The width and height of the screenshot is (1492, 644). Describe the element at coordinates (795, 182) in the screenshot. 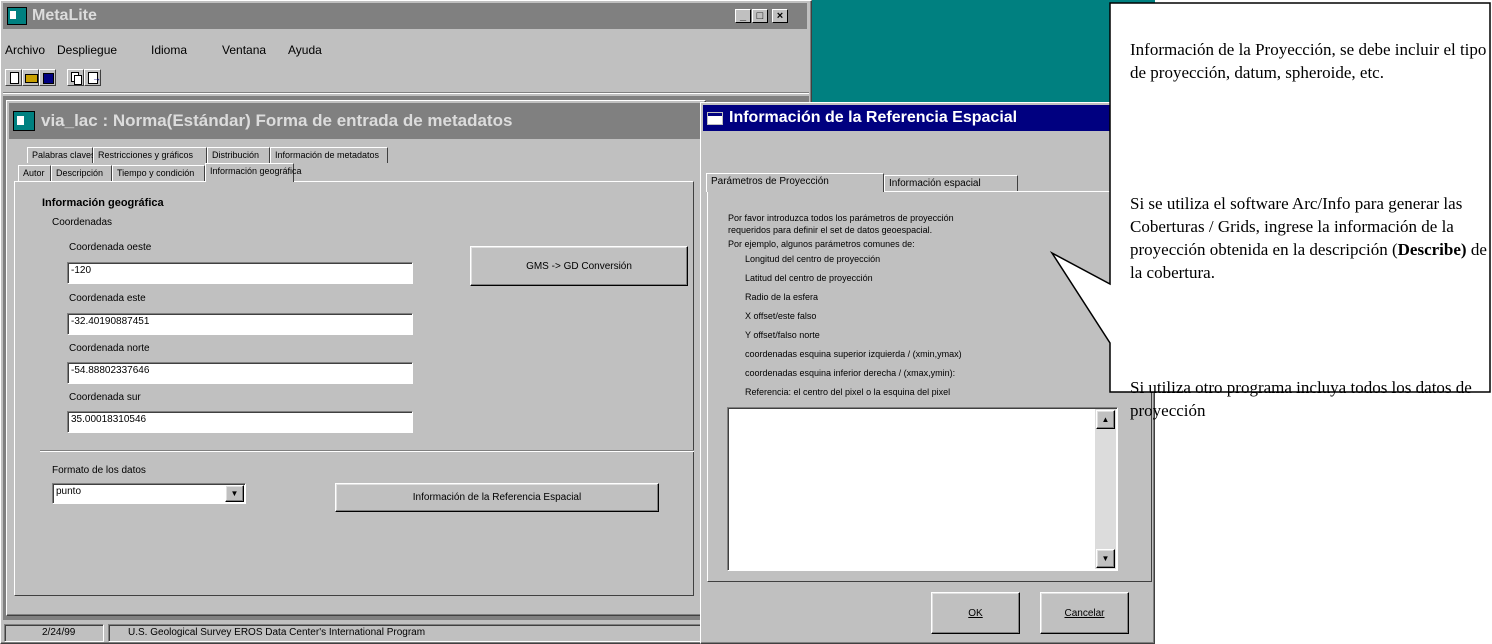

I see `tab-parametros-proyeccion: Parámetros de Proyección` at that location.